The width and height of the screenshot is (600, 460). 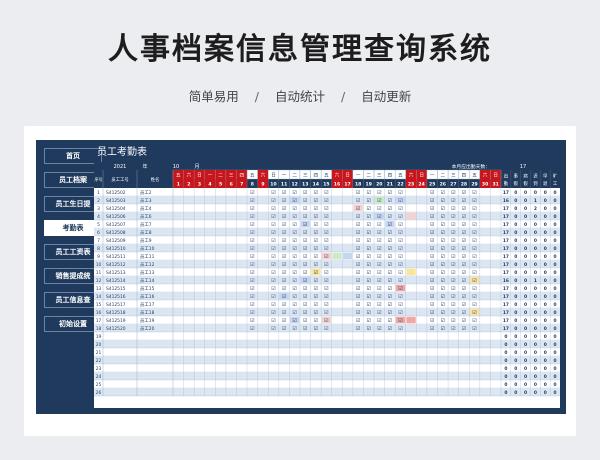 I want to click on employee-name-cell: 员工15, so click(x=147, y=289).